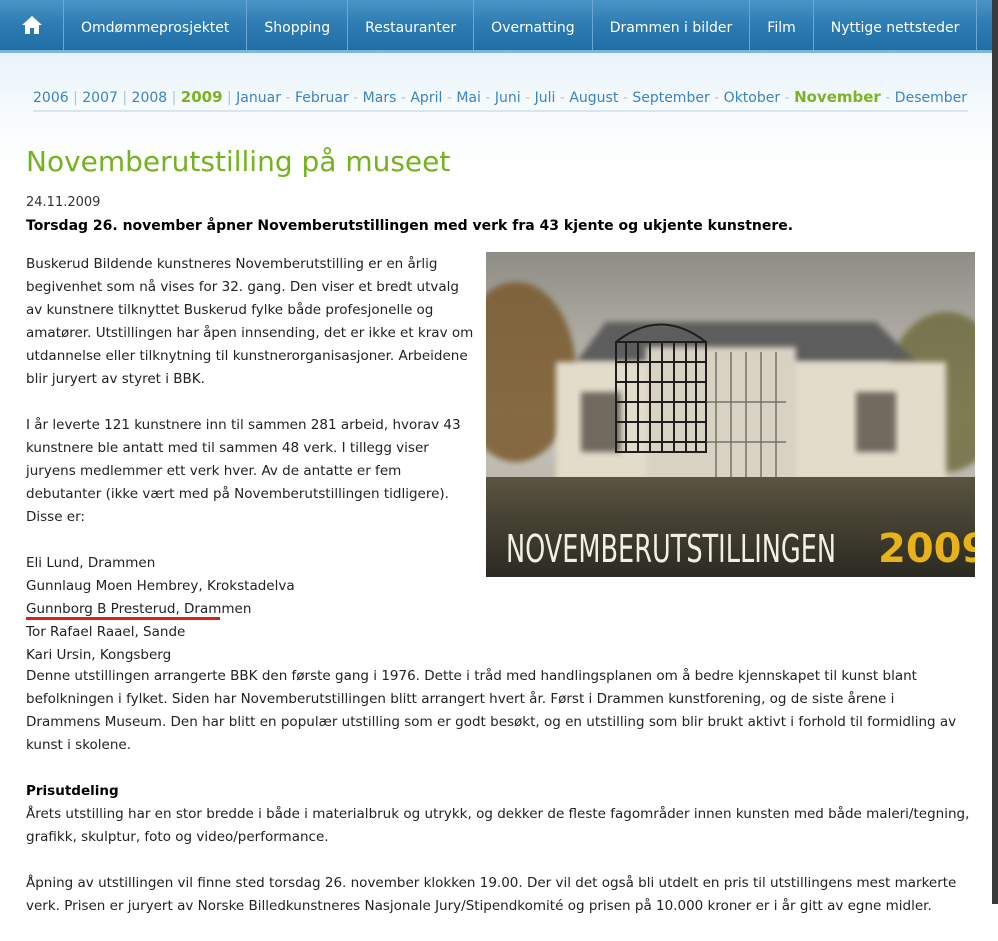 Image resolution: width=998 pixels, height=941 pixels. Describe the element at coordinates (896, 25) in the screenshot. I see `nav-item-nyttige-nettsteder: Nyttige nettsteder` at that location.